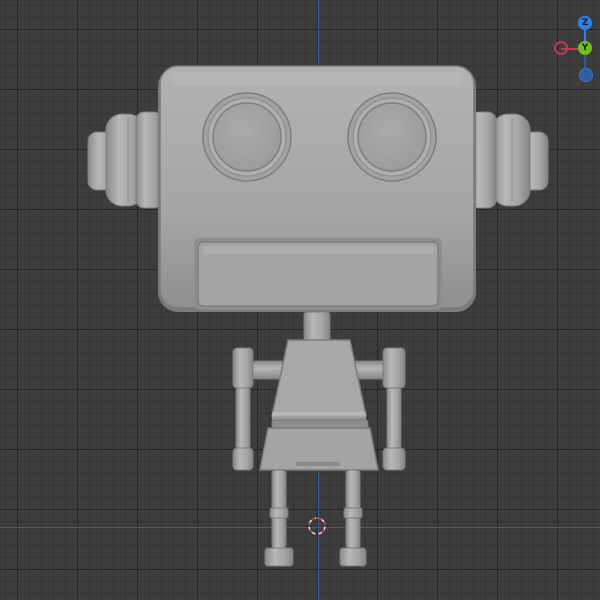 This screenshot has width=600, height=600. Describe the element at coordinates (394, 409) in the screenshot. I see `right-arm` at that location.